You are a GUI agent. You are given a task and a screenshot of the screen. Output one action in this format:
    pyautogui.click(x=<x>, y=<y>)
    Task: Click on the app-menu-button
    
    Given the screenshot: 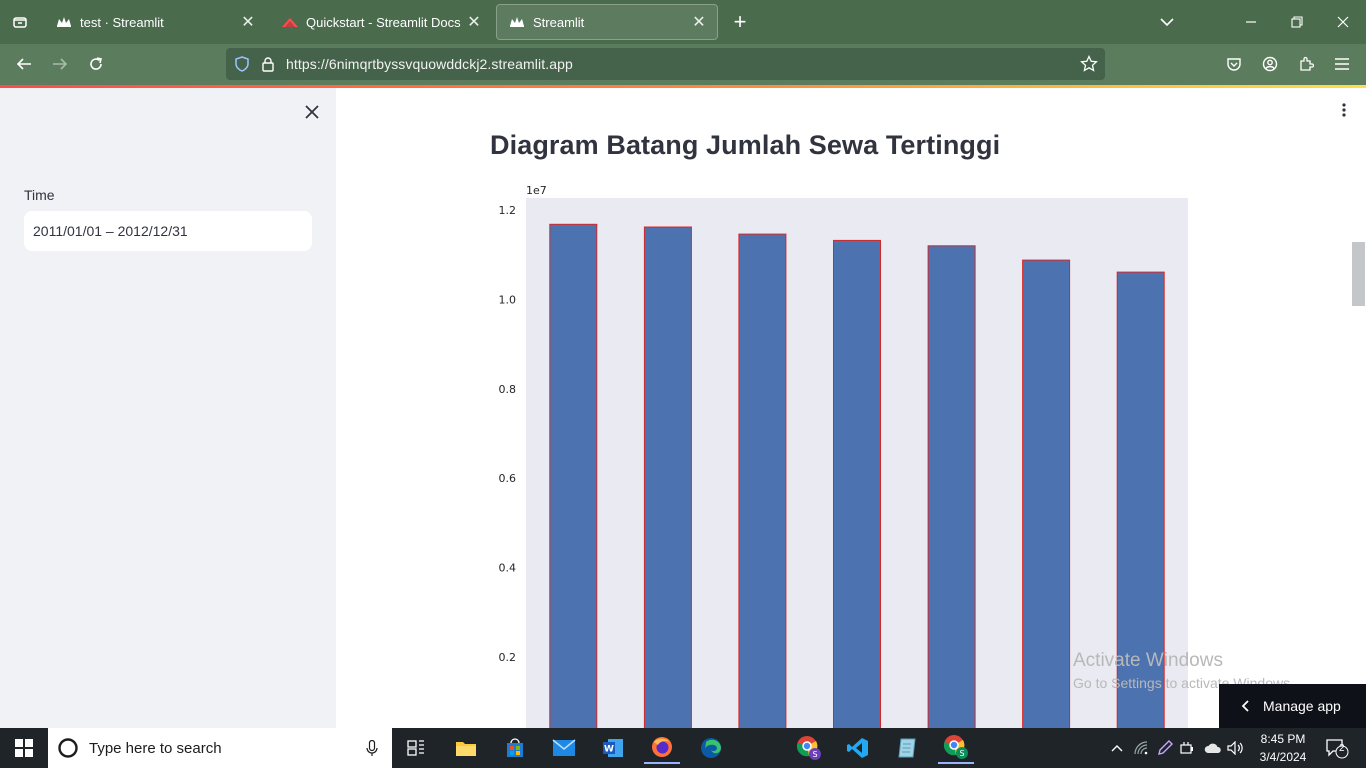 What is the action you would take?
    pyautogui.click(x=1342, y=64)
    